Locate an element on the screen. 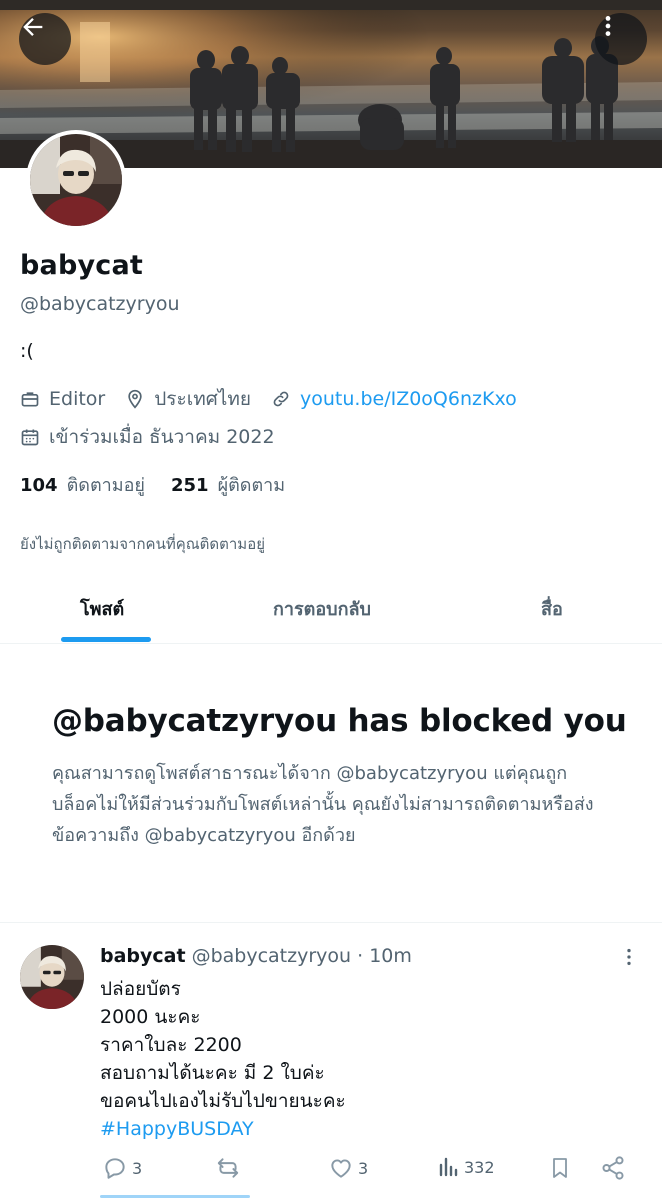 This screenshot has height=1200, width=662. bookmark-icon is located at coordinates (560, 1168).